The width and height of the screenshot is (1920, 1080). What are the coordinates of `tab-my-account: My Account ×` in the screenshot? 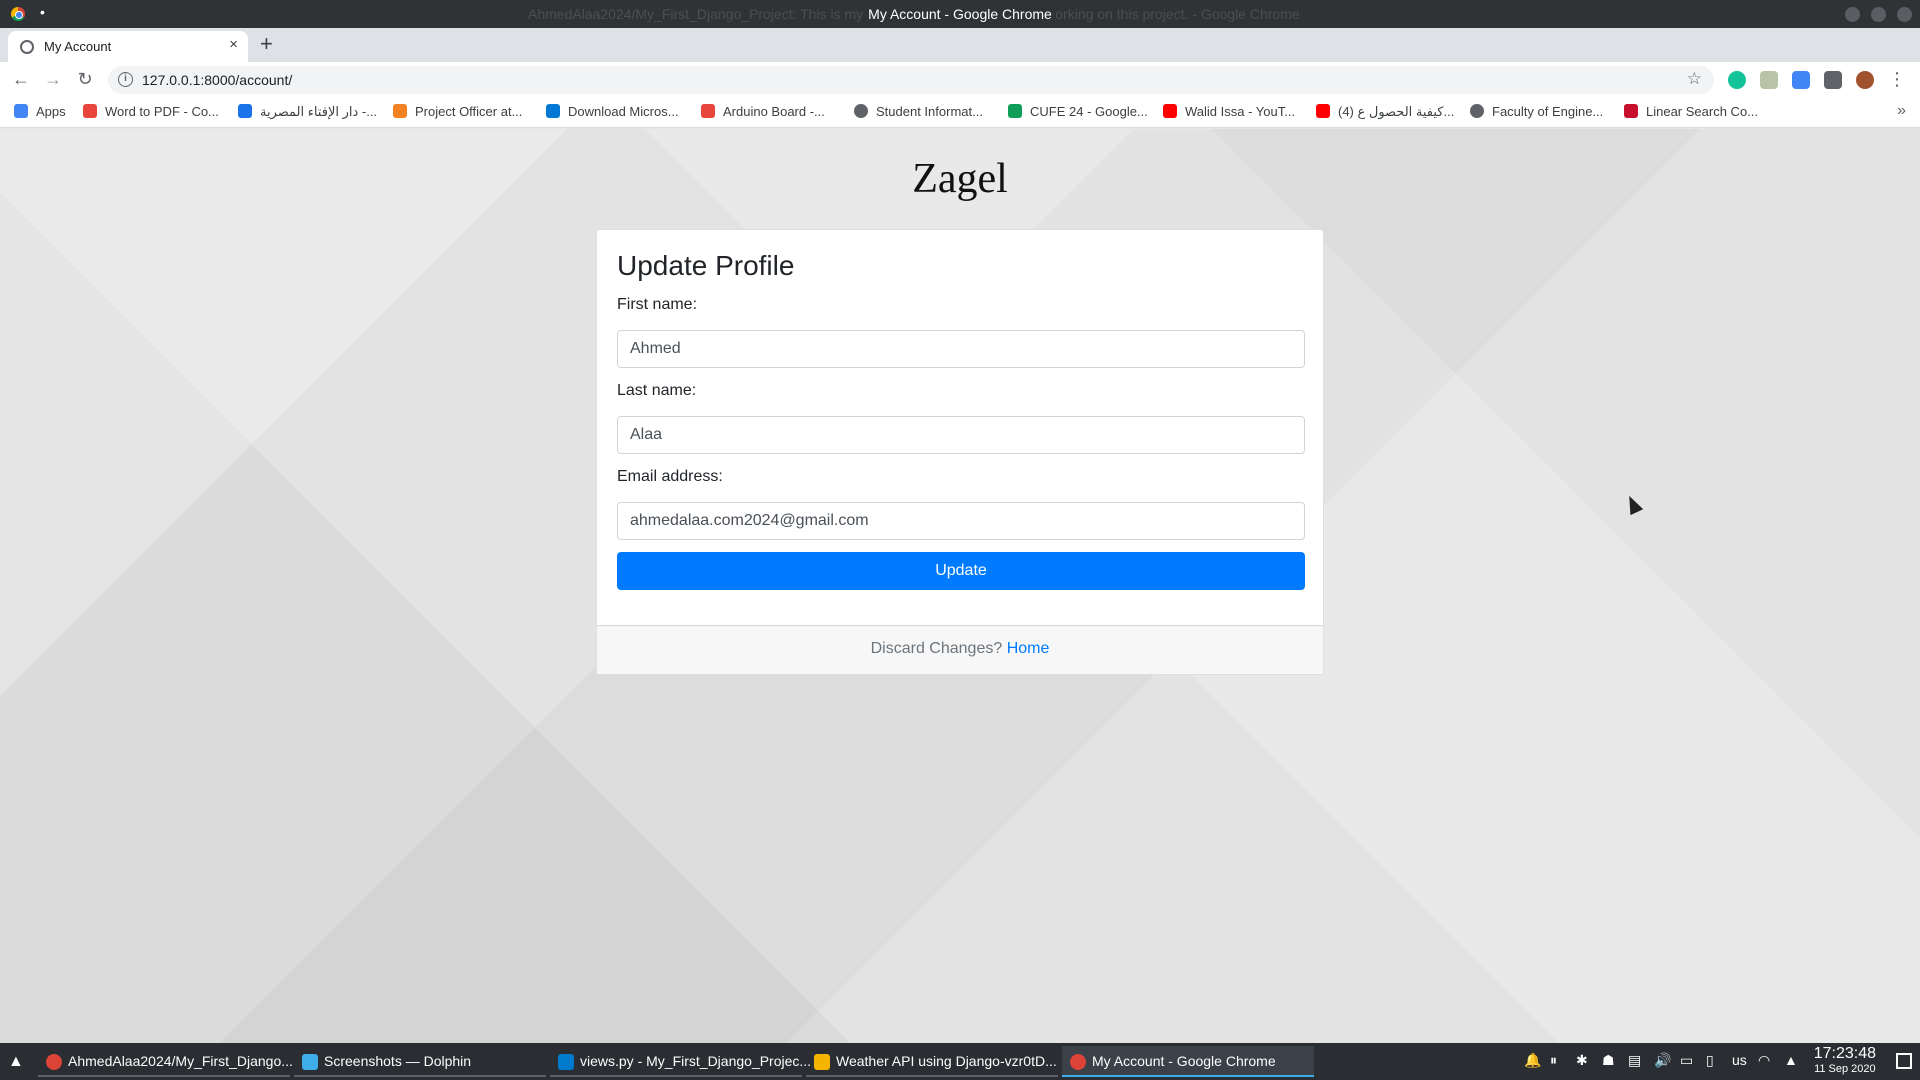 It's located at (128, 46).